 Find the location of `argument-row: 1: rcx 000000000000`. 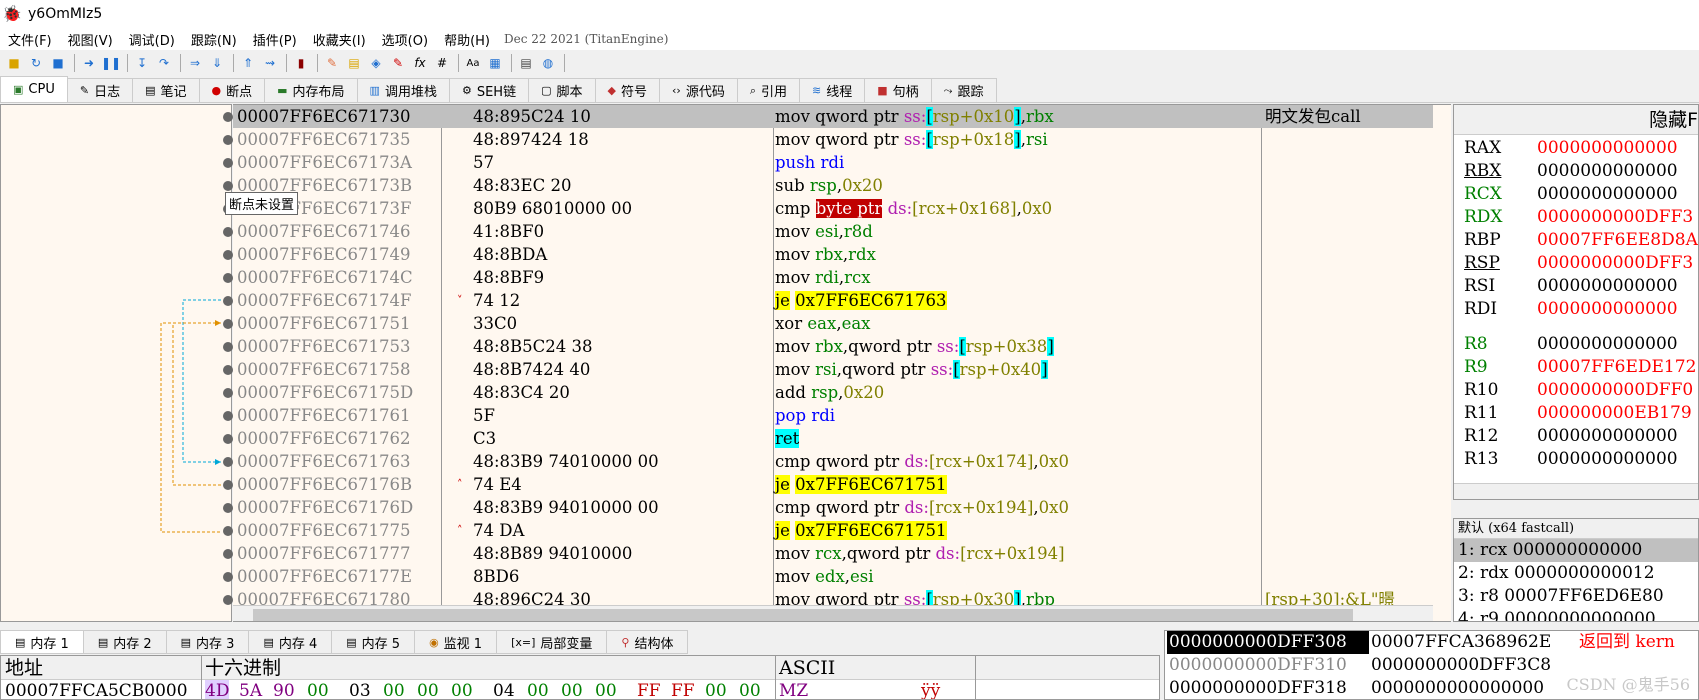

argument-row: 1: rcx 000000000000 is located at coordinates (1576, 550).